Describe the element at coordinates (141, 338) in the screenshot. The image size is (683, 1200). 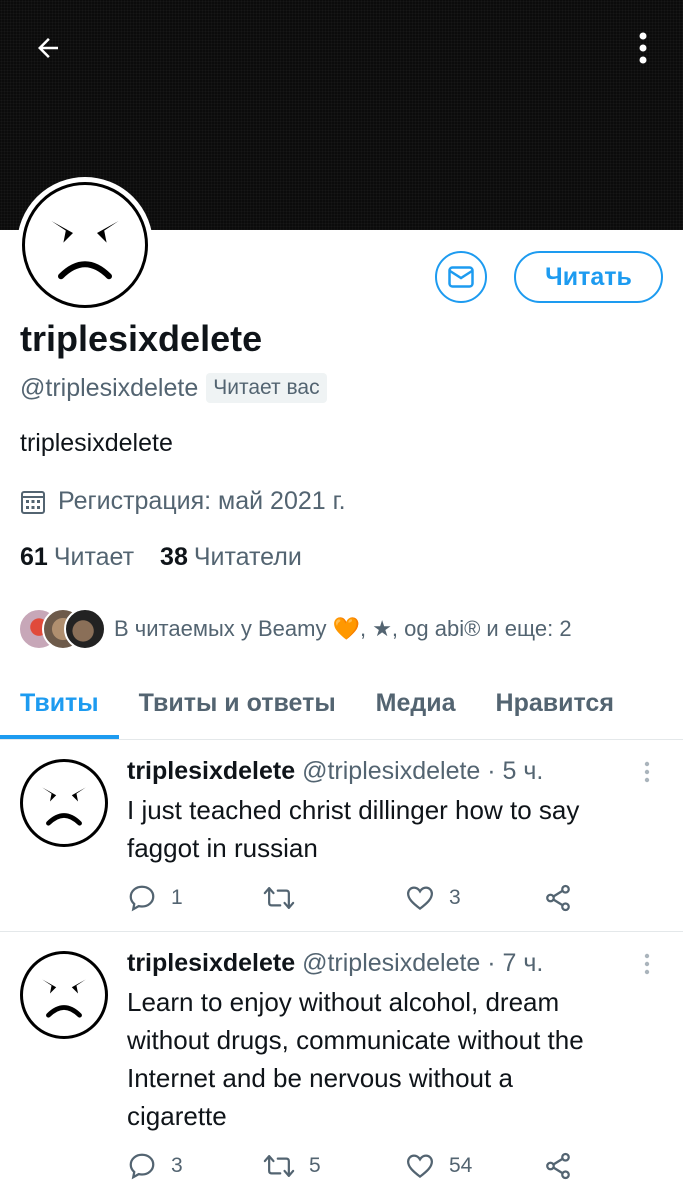
I see `profile-display-name: triplesixdelete` at that location.